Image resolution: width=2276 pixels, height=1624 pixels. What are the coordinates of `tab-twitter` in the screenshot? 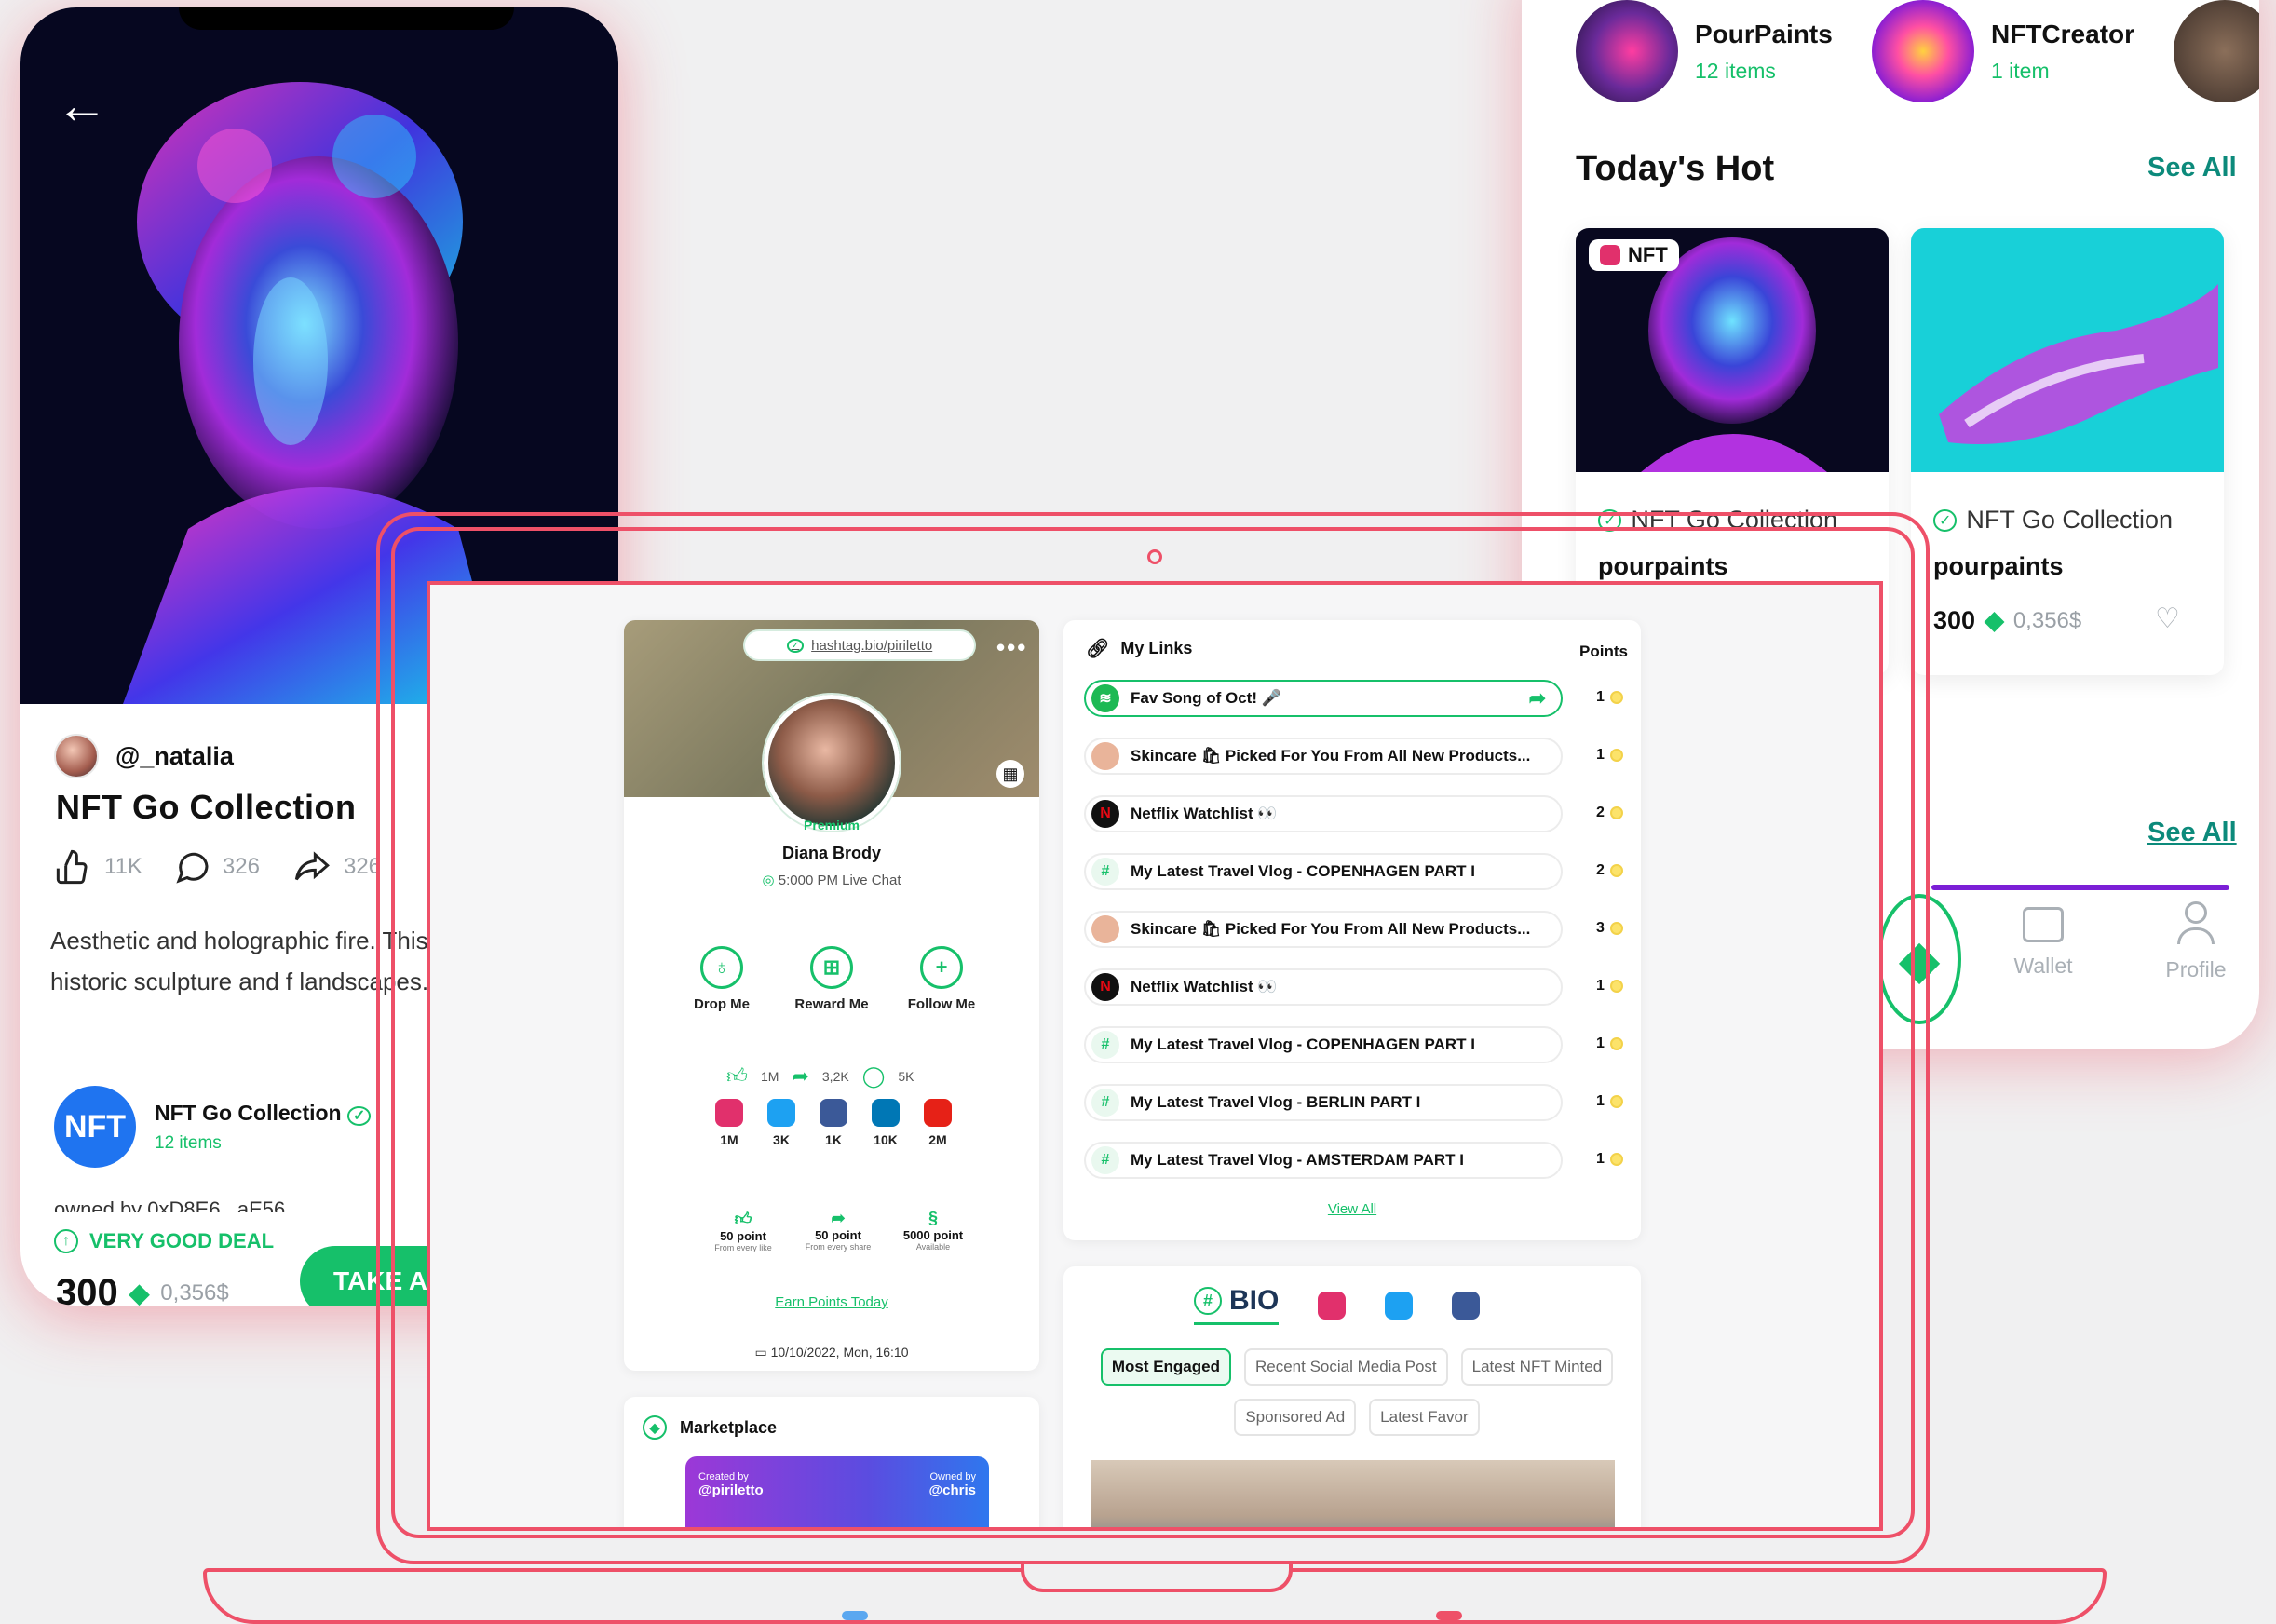 It's located at (1399, 1305).